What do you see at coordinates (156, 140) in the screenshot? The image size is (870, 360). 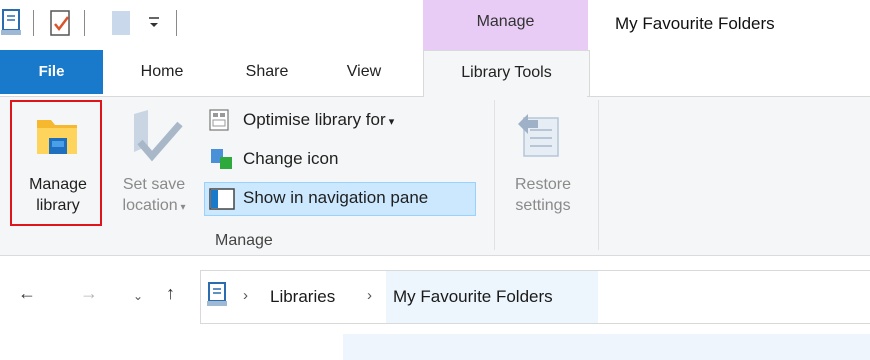 I see `set-save-location-icon` at bounding box center [156, 140].